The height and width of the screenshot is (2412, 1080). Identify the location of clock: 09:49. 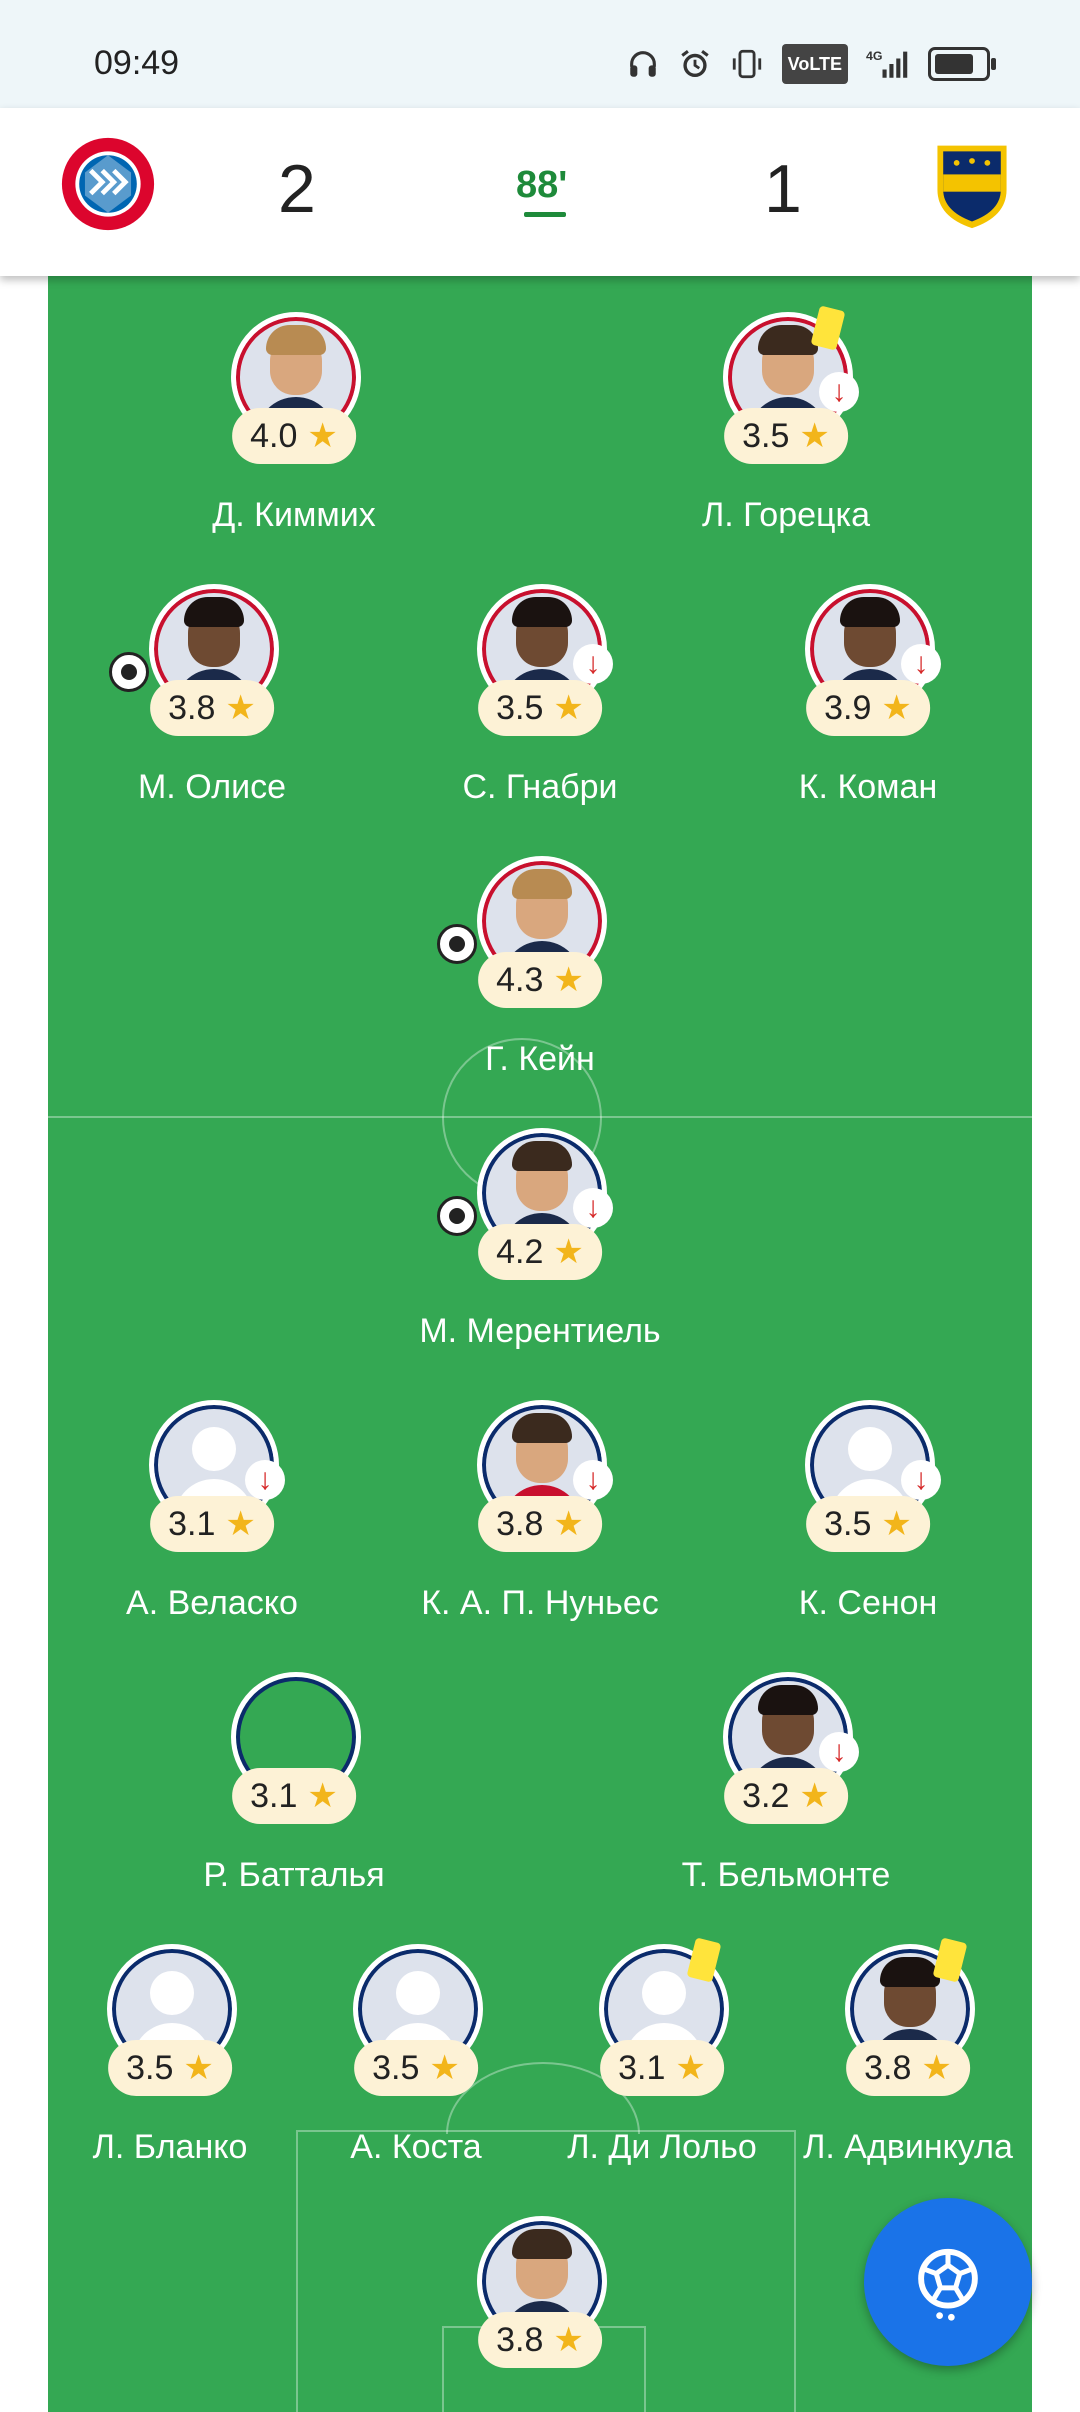
(137, 63).